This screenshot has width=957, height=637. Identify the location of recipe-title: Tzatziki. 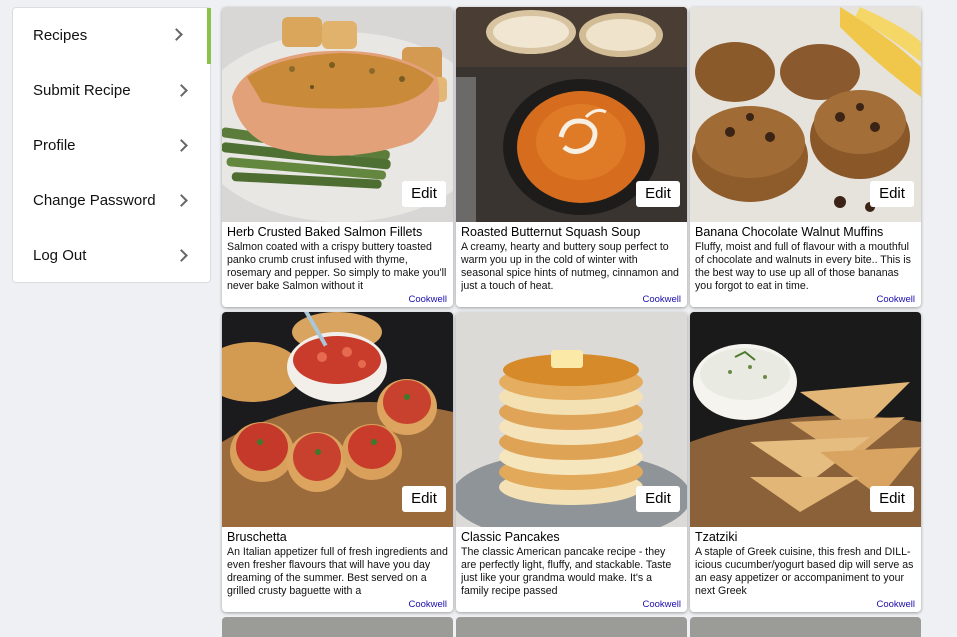
(716, 537).